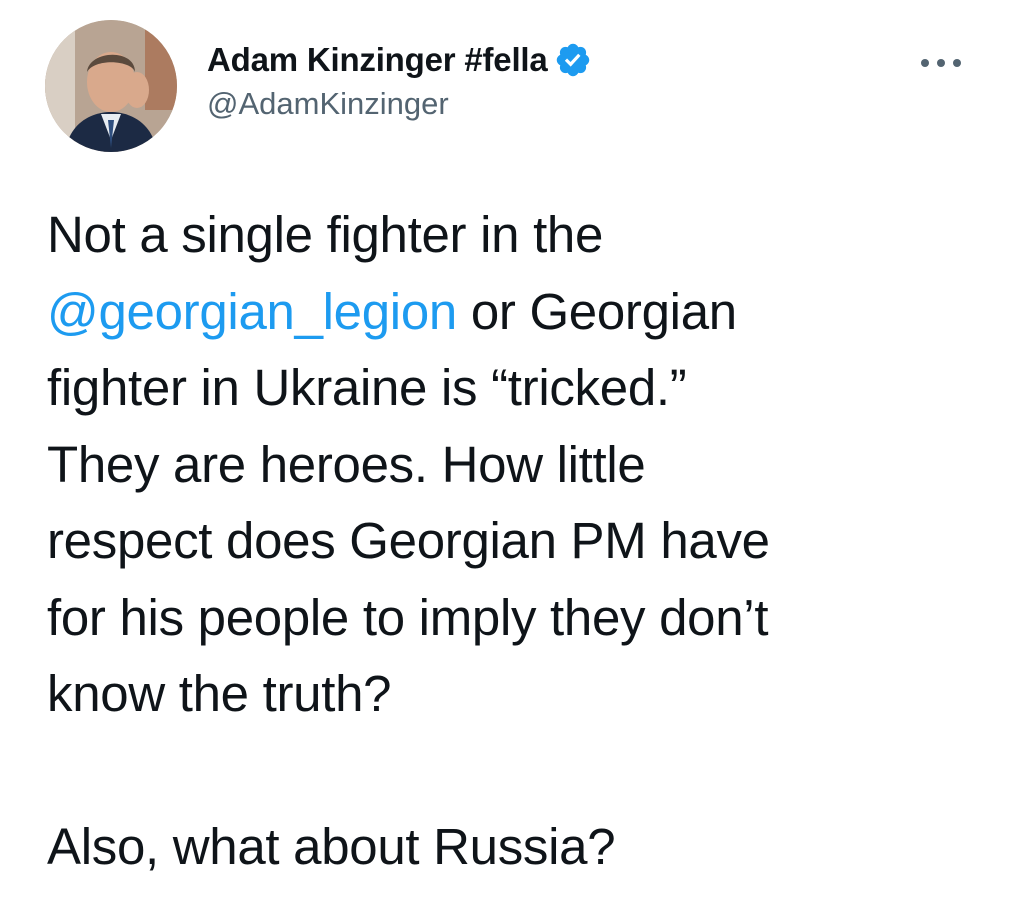 This screenshot has height=904, width=1024. What do you see at coordinates (325, 234) in the screenshot?
I see `tweet-text-line: Not a single fighter in the` at bounding box center [325, 234].